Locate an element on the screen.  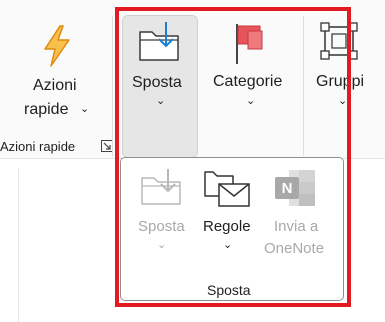
move-button: Sposta ⌄ is located at coordinates (160, 86).